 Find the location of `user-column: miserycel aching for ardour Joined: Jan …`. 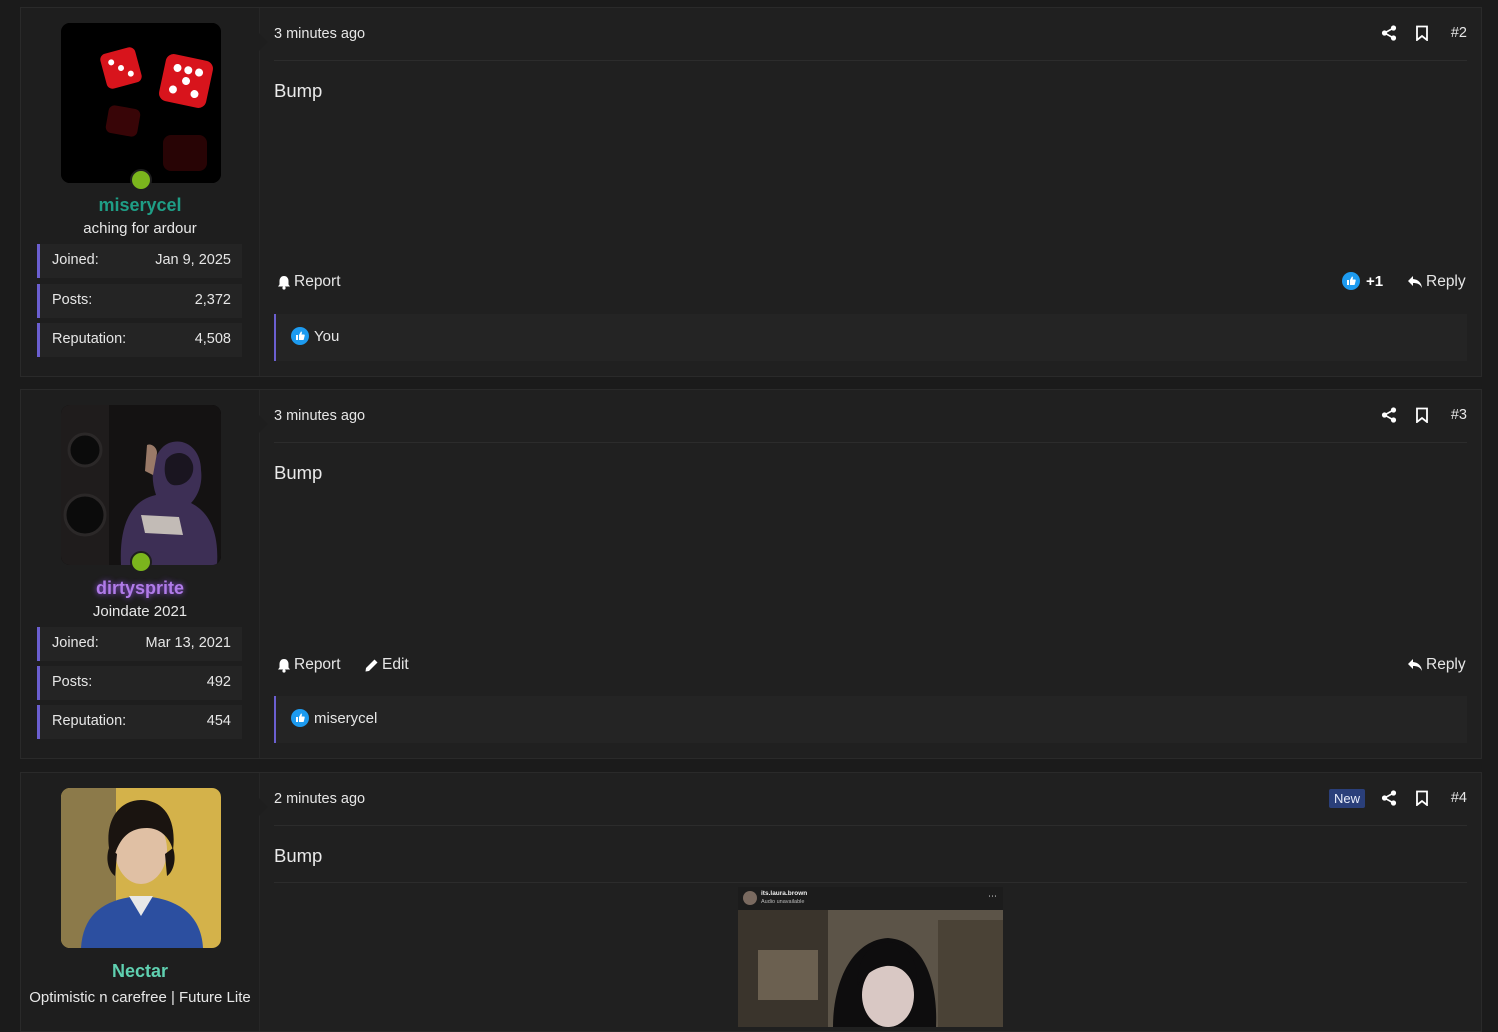

user-column: miserycel aching for ardour Joined: Jan … is located at coordinates (144, 192).